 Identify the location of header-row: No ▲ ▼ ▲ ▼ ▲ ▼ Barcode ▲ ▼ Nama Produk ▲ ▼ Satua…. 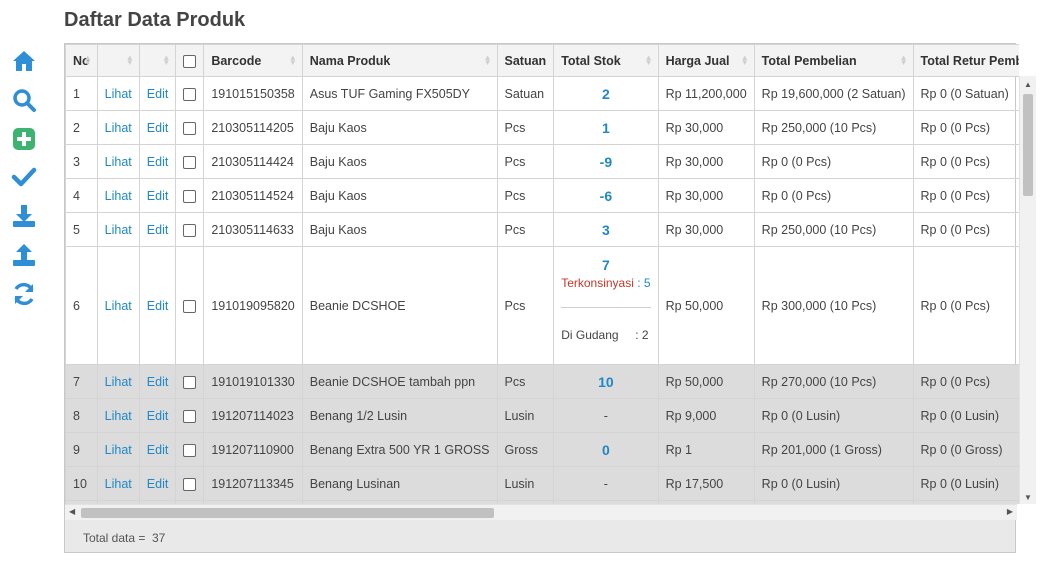
(542, 60).